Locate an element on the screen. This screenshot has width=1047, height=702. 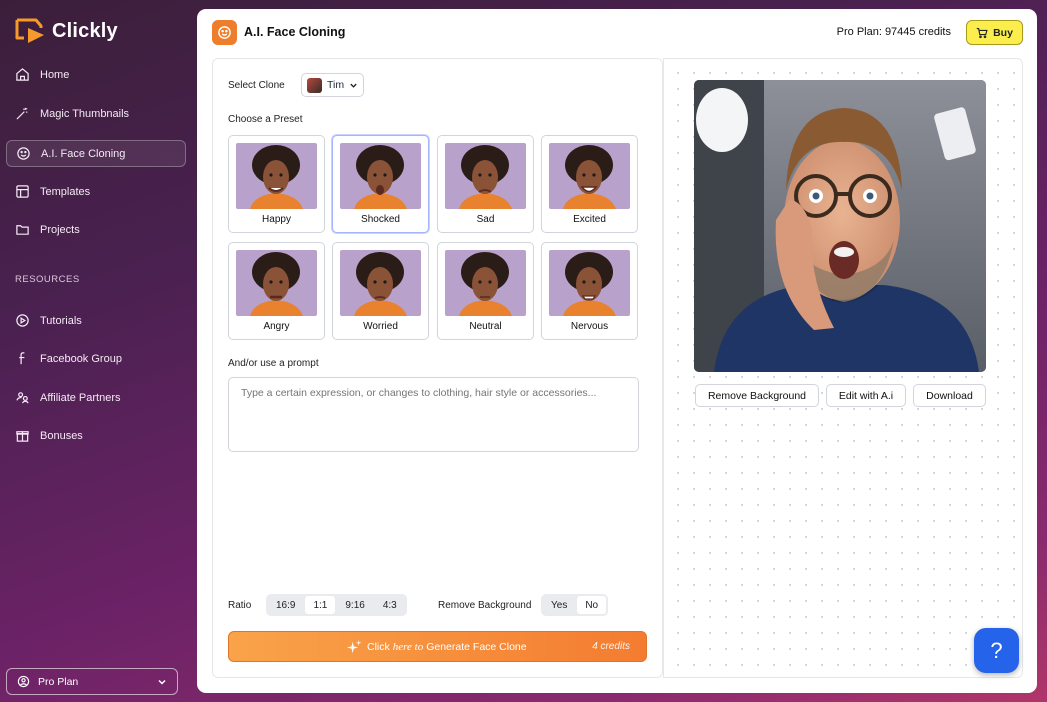
brand-name: Clickly is located at coordinates (85, 30).